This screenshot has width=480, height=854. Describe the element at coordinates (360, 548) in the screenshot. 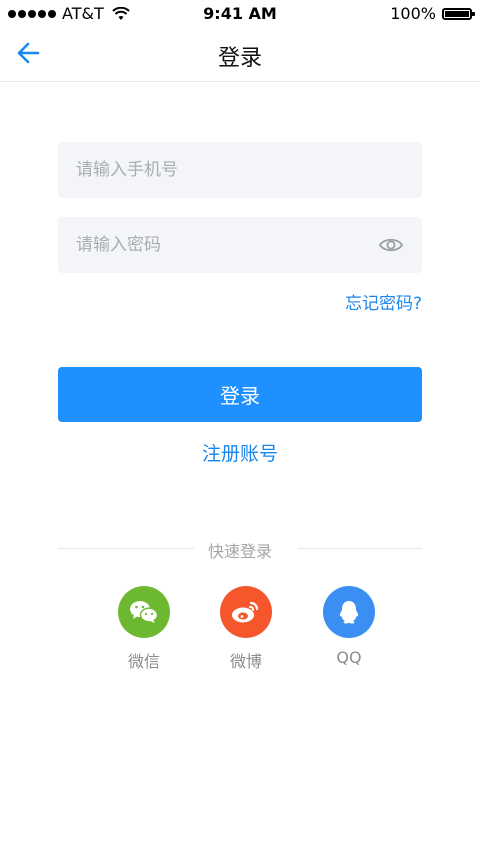

I see `divider-line-right` at that location.